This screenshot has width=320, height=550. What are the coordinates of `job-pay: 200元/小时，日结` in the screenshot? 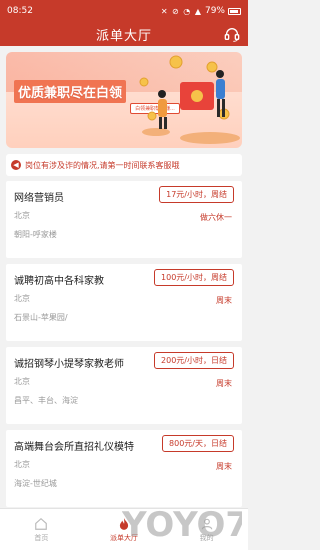 It's located at (194, 360).